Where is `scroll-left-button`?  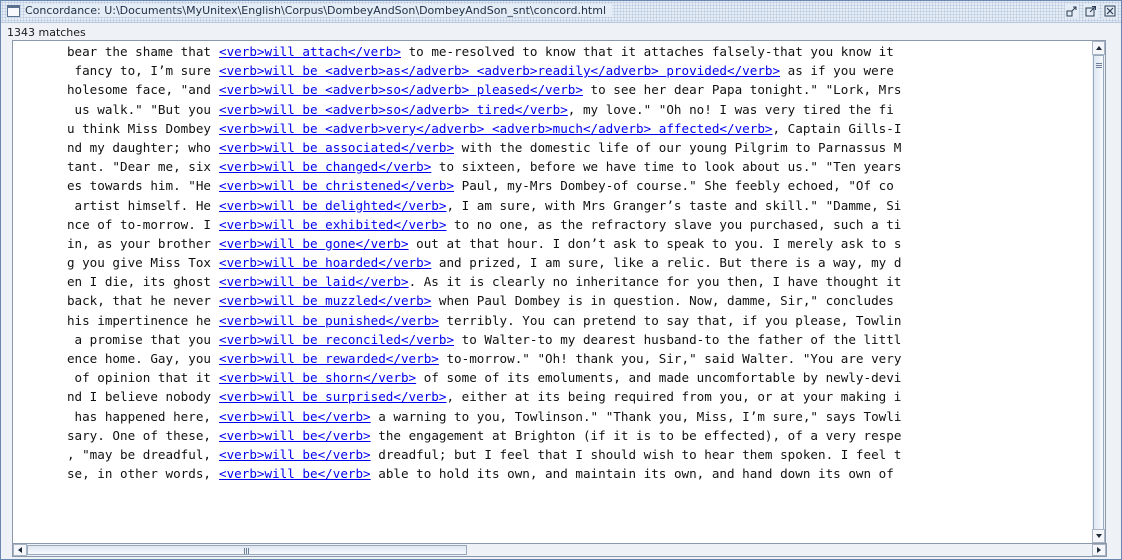 scroll-left-button is located at coordinates (20, 550).